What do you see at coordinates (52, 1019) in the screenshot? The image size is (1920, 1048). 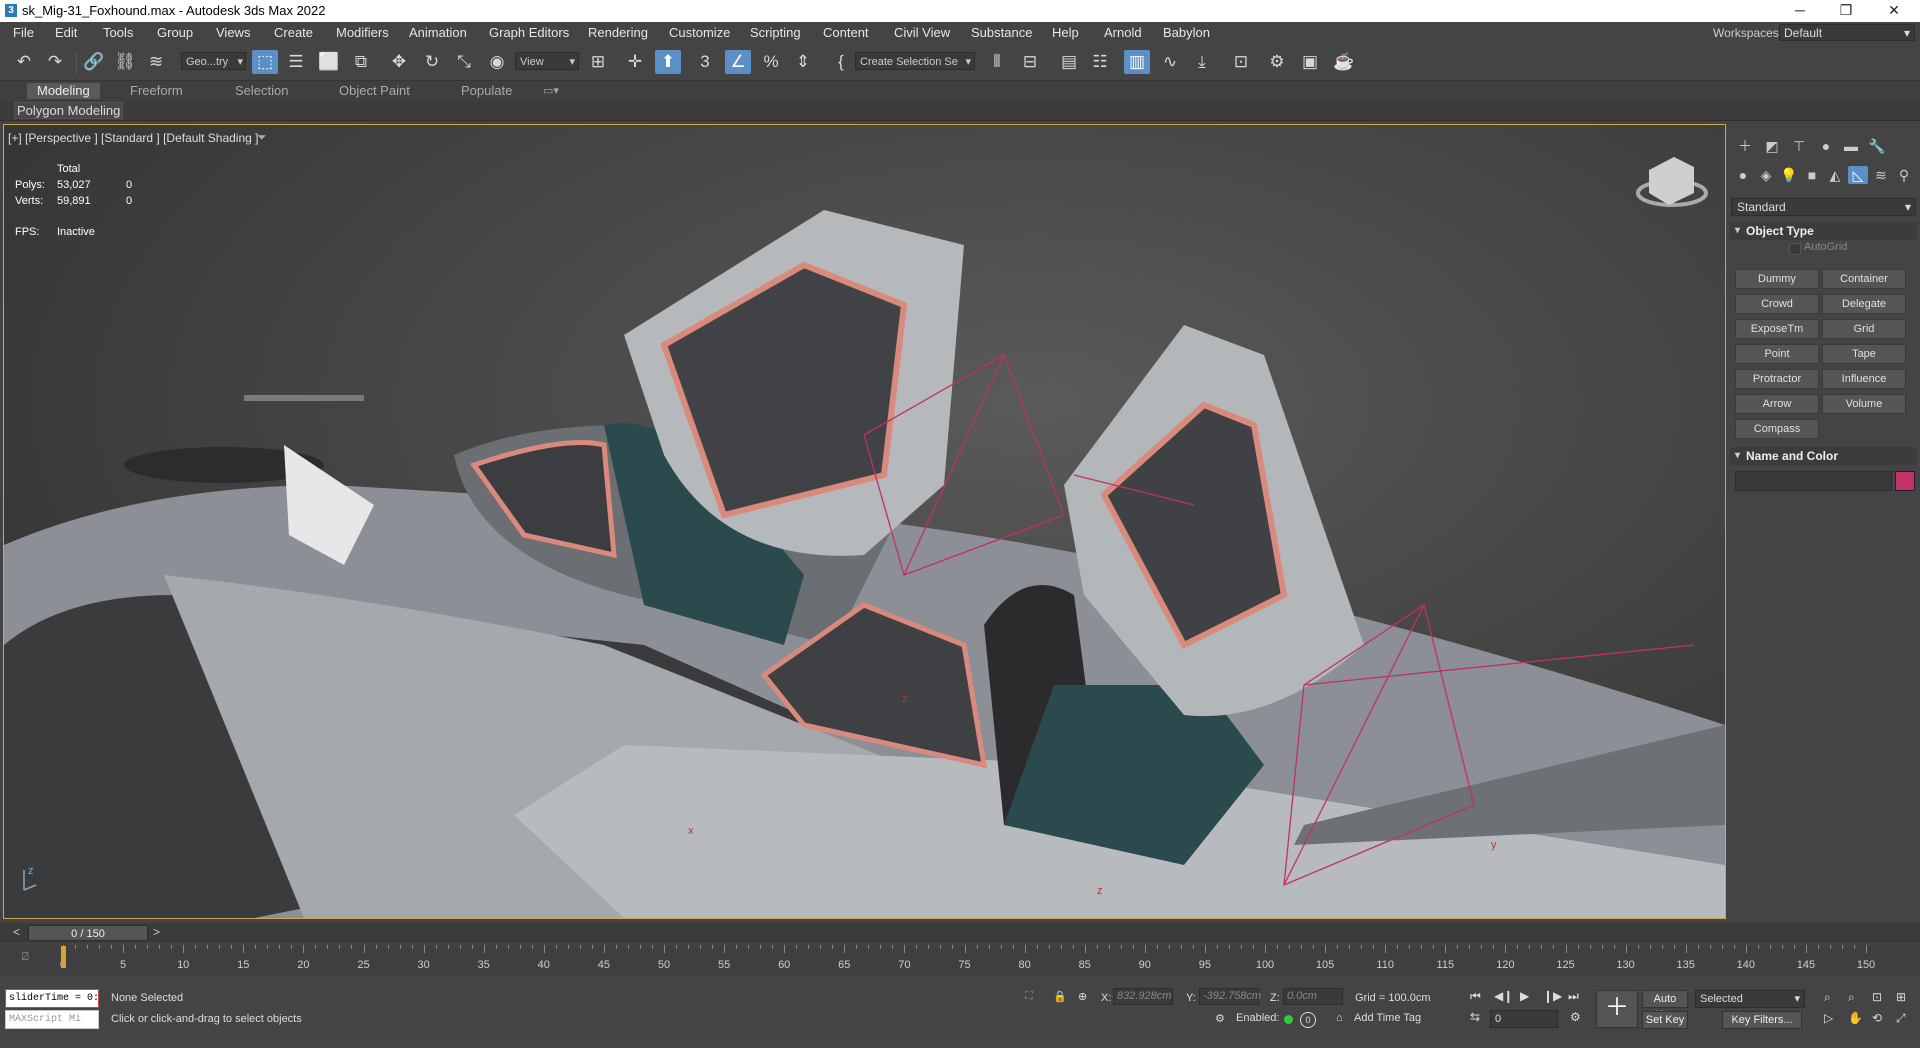 I see `maxscript-mini-input: MAXScript Mi` at bounding box center [52, 1019].